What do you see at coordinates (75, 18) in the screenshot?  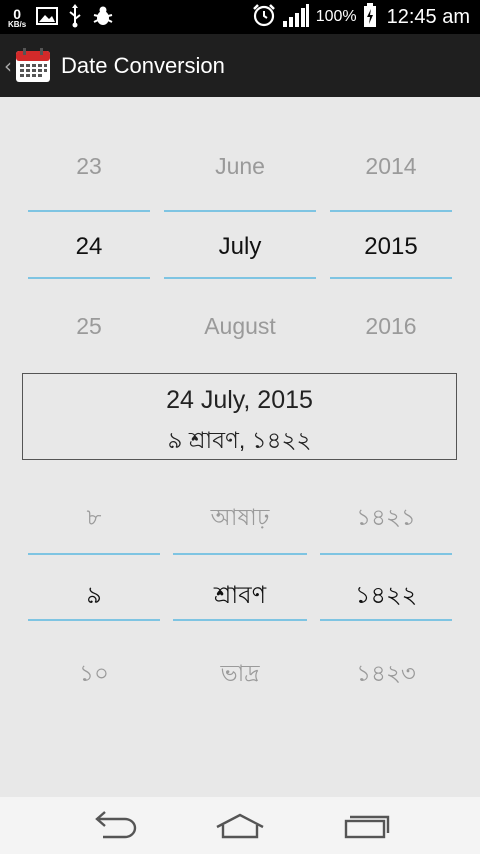 I see `usb-icon` at bounding box center [75, 18].